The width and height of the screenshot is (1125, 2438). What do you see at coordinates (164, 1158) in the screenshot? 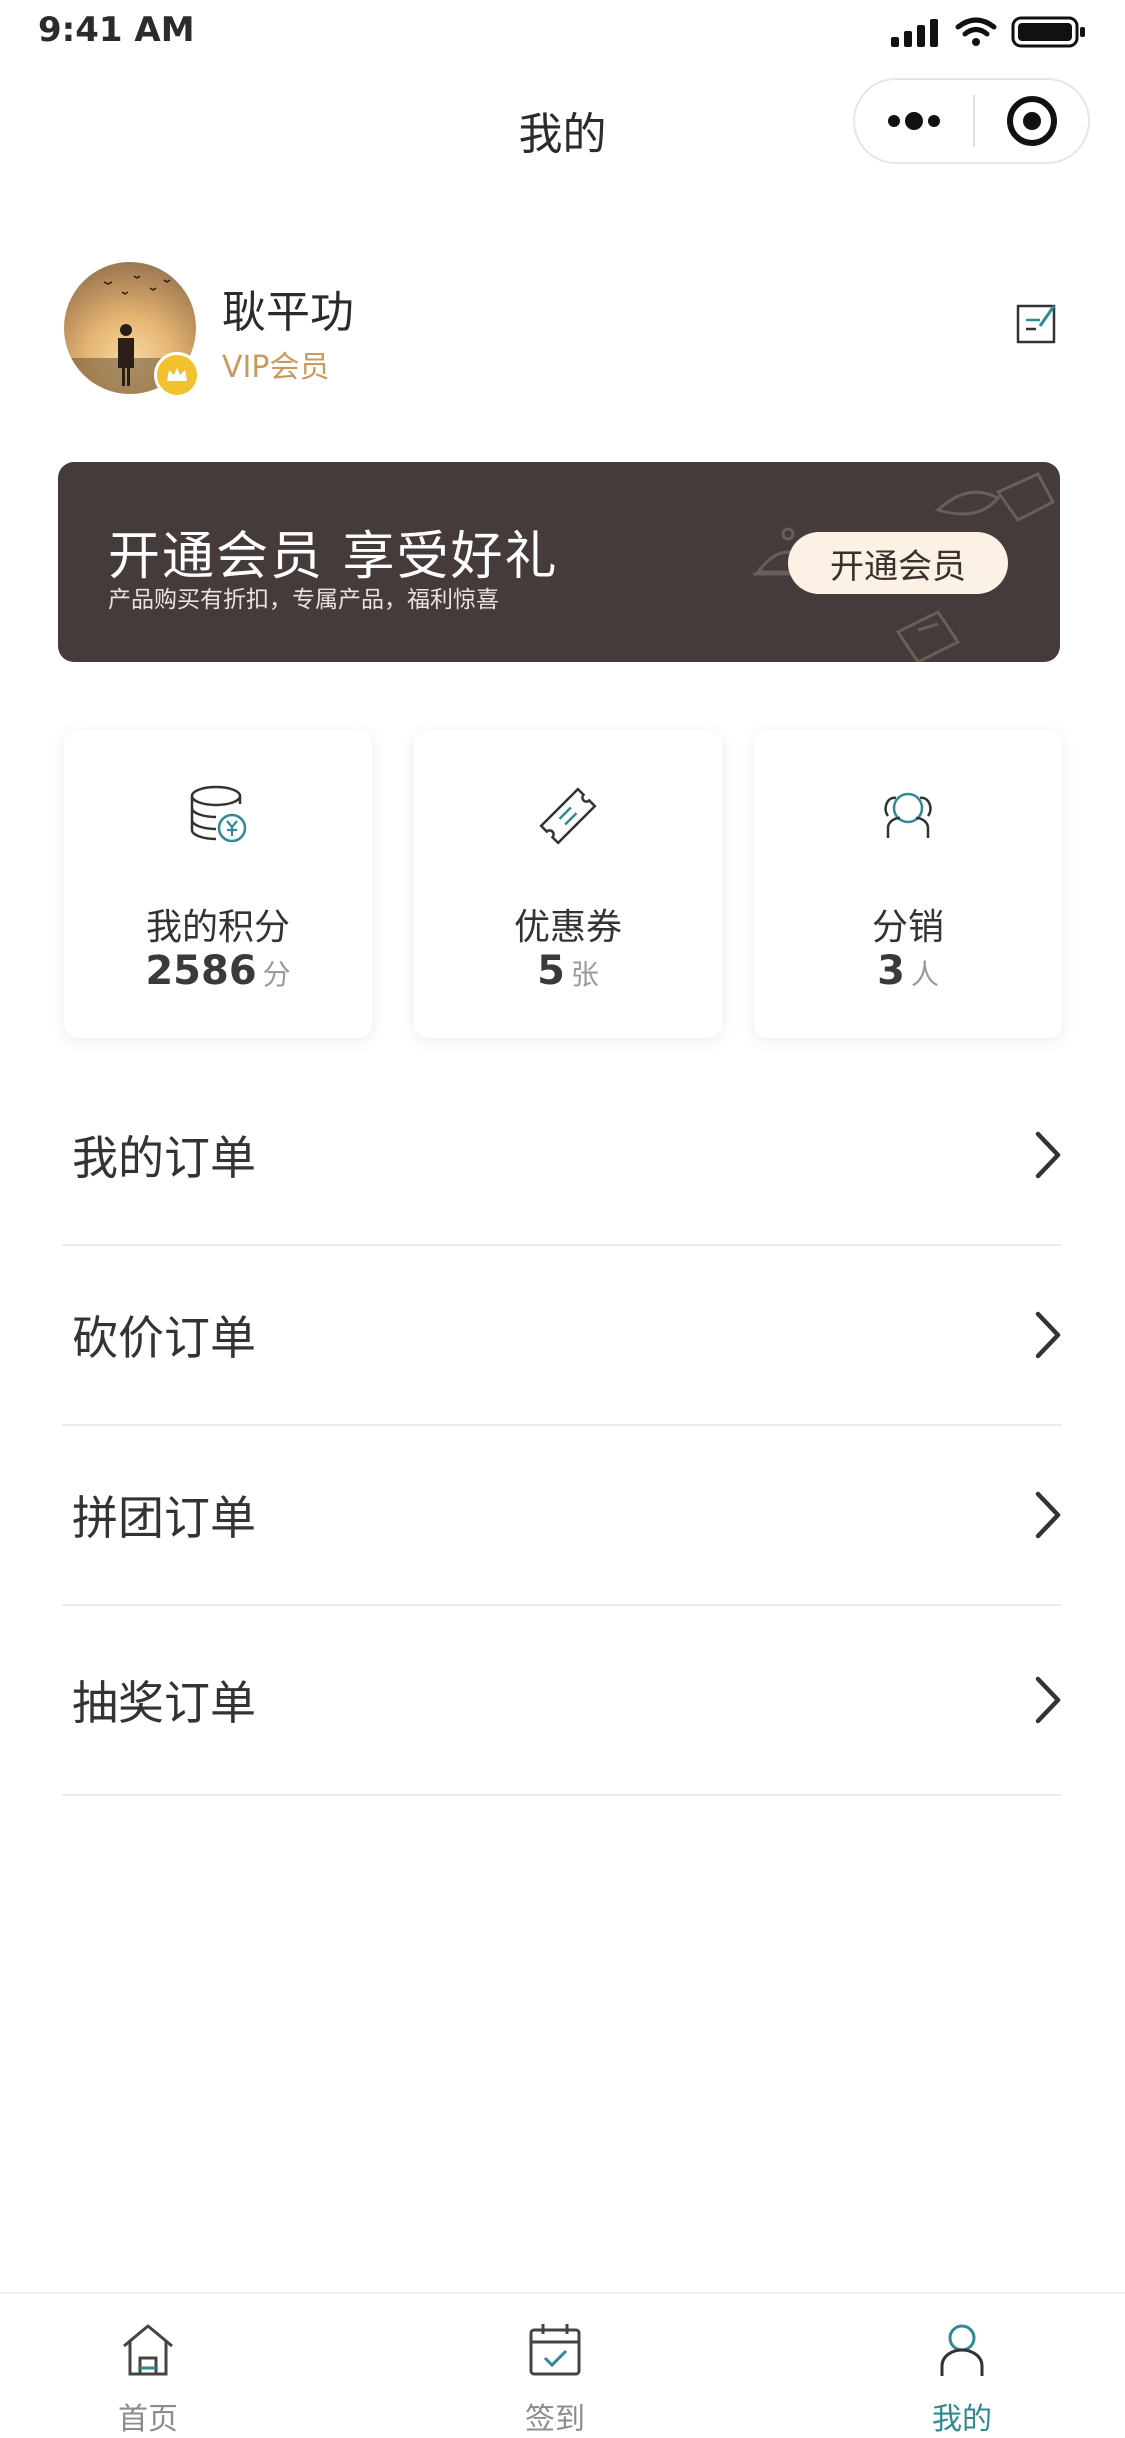
I see `menu-item-label: 我的订单` at bounding box center [164, 1158].